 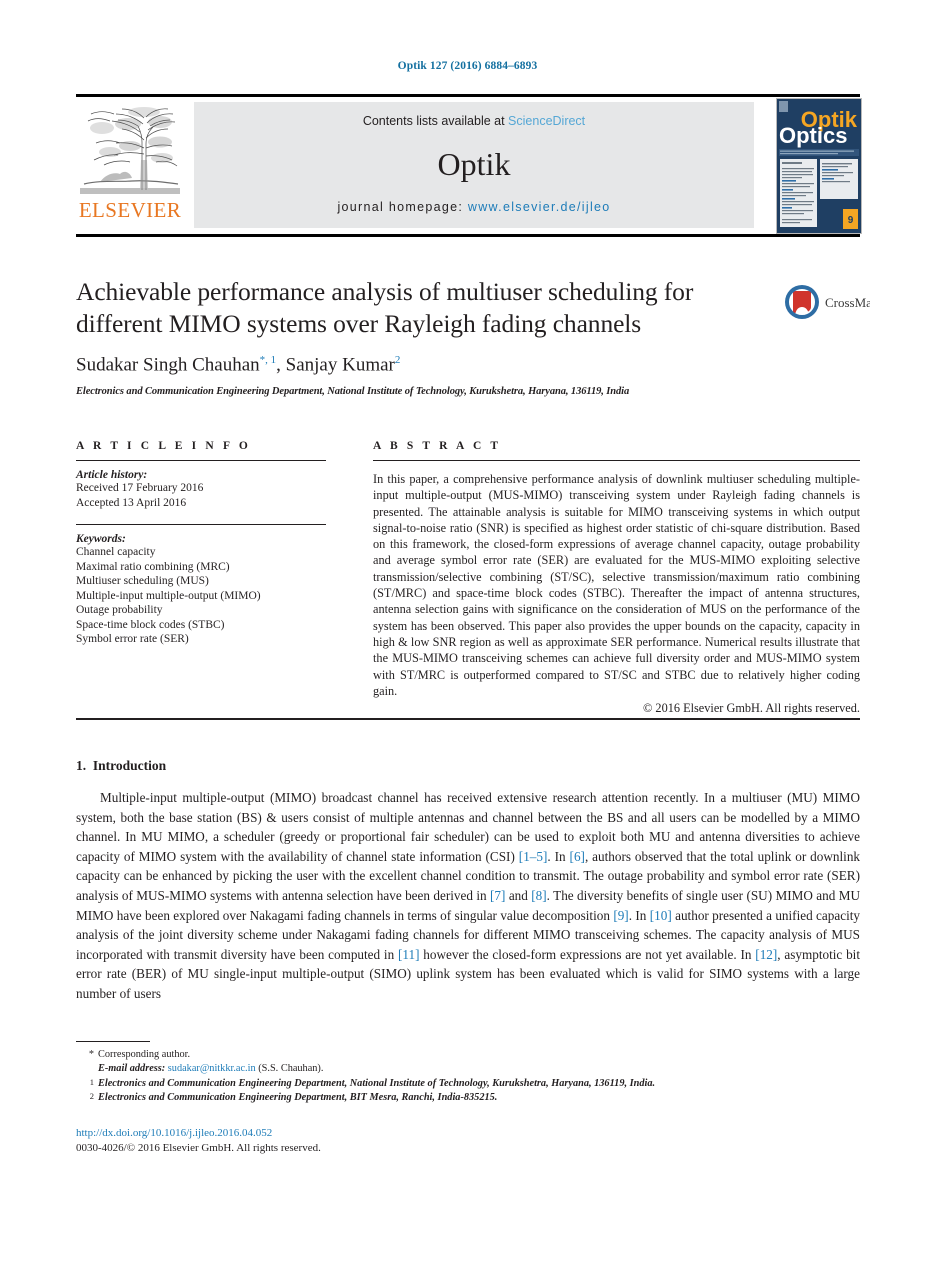 I want to click on keywords-label: Keywords:, so click(x=101, y=539).